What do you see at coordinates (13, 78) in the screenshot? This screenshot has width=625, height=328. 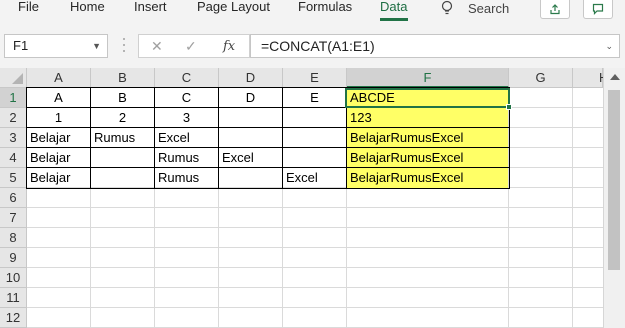 I see `select-all-button` at bounding box center [13, 78].